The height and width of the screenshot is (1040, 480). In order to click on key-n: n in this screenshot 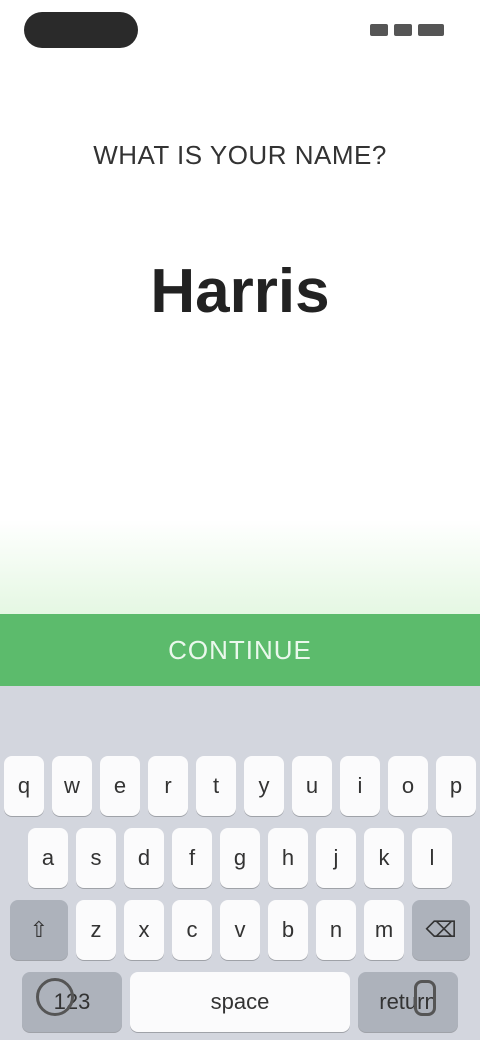, I will do `click(336, 930)`.